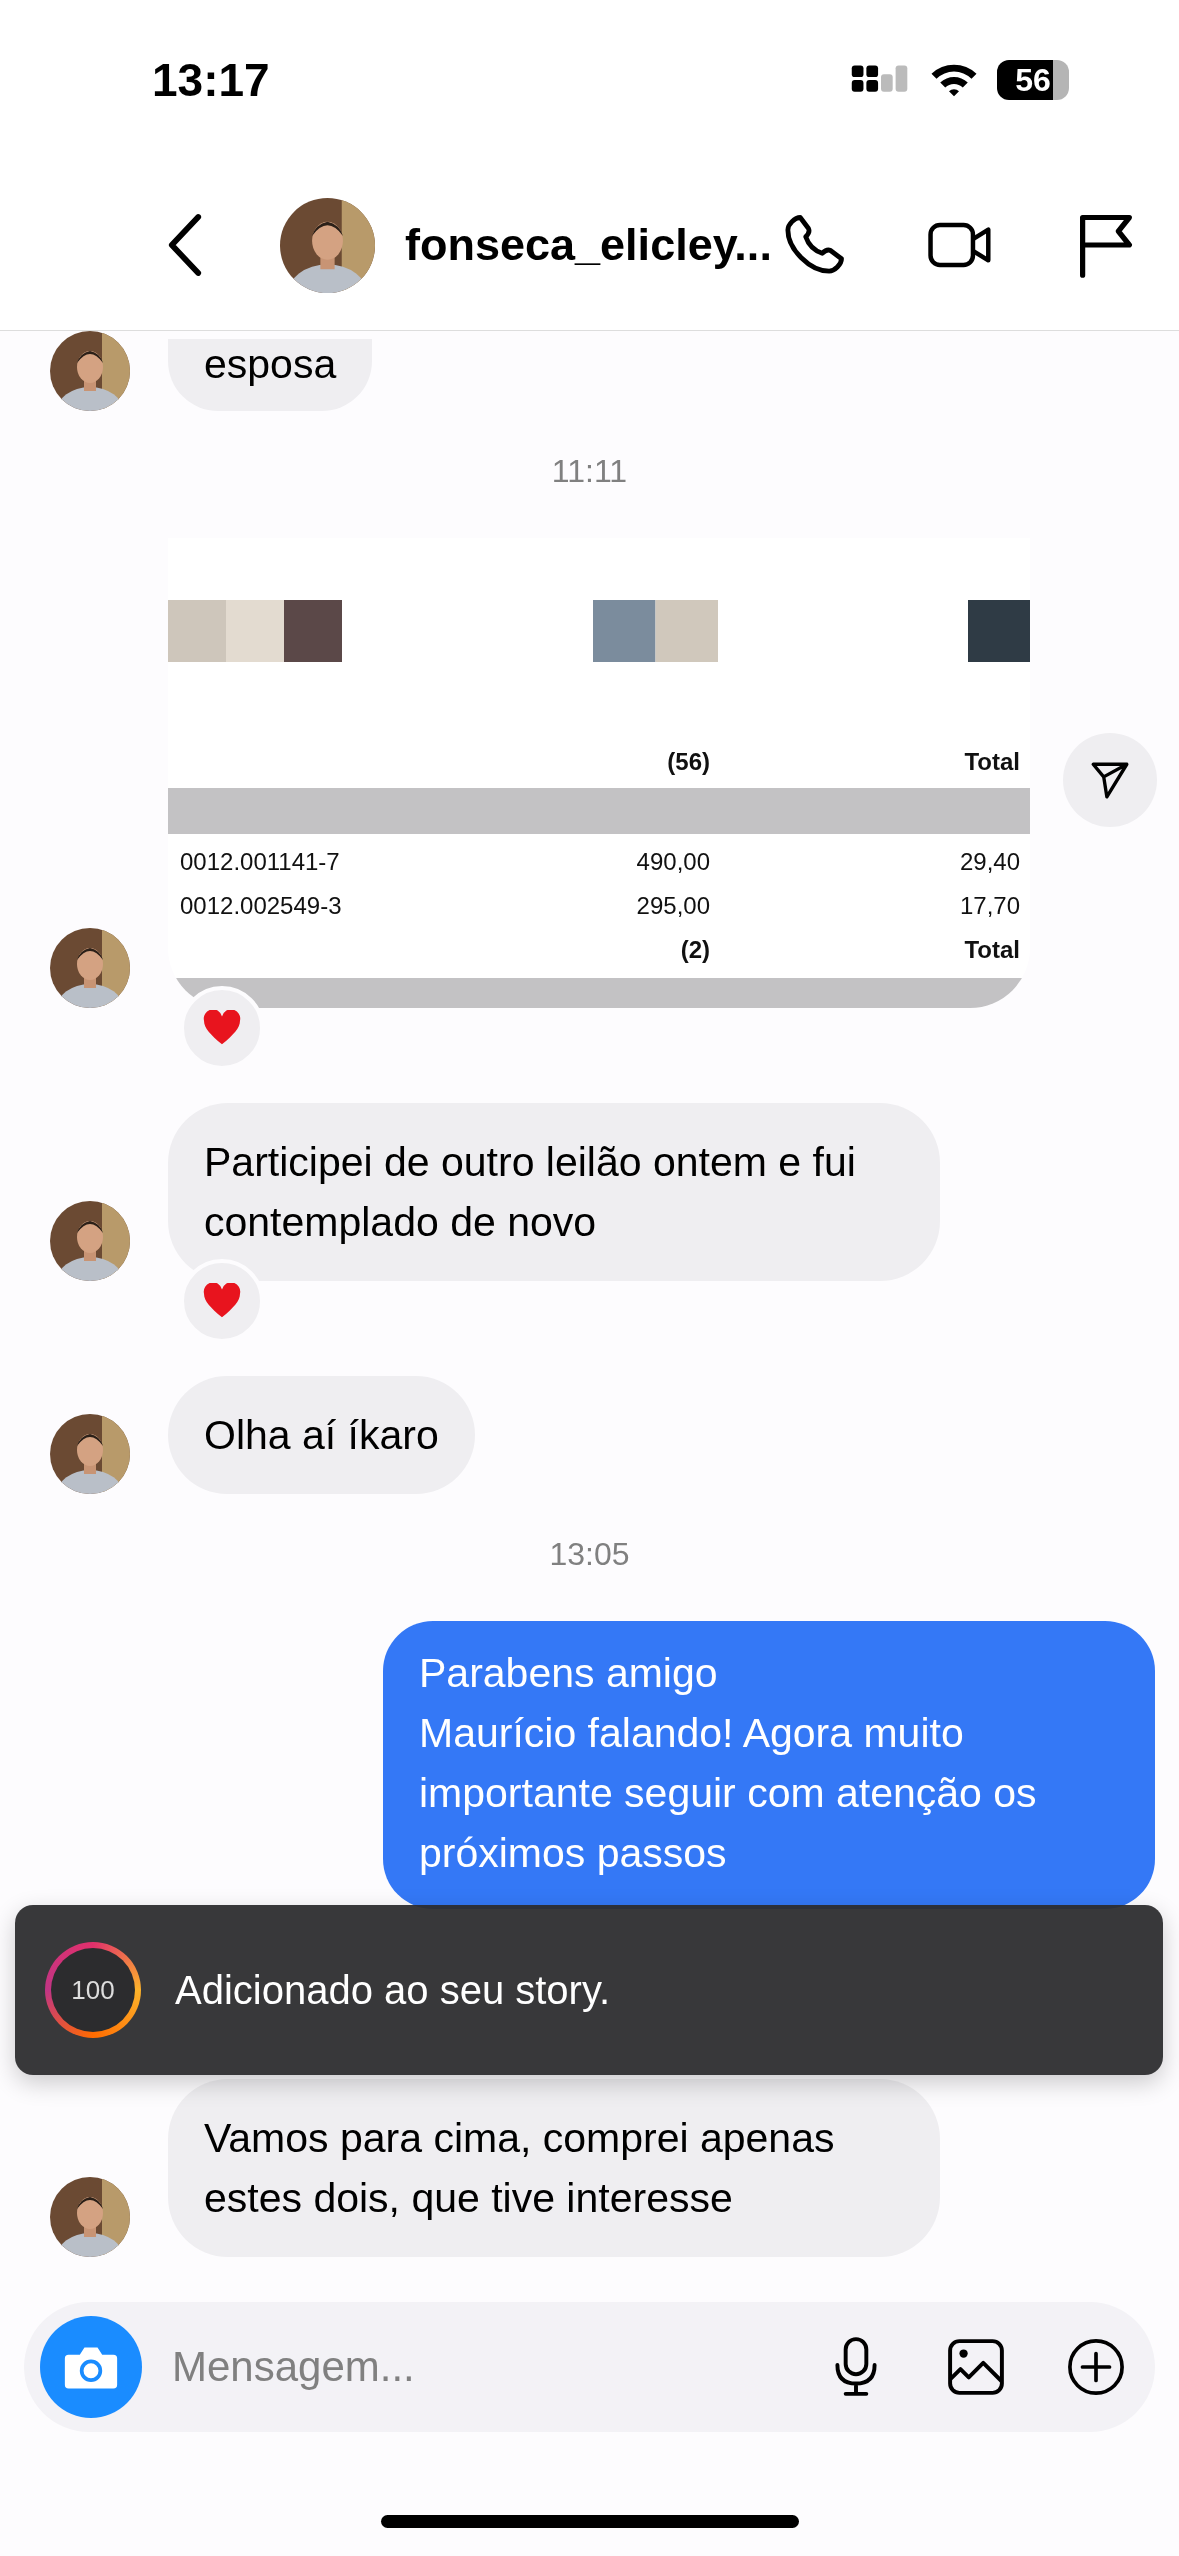 This screenshot has width=1179, height=2556. I want to click on color-swatch, so click(999, 631).